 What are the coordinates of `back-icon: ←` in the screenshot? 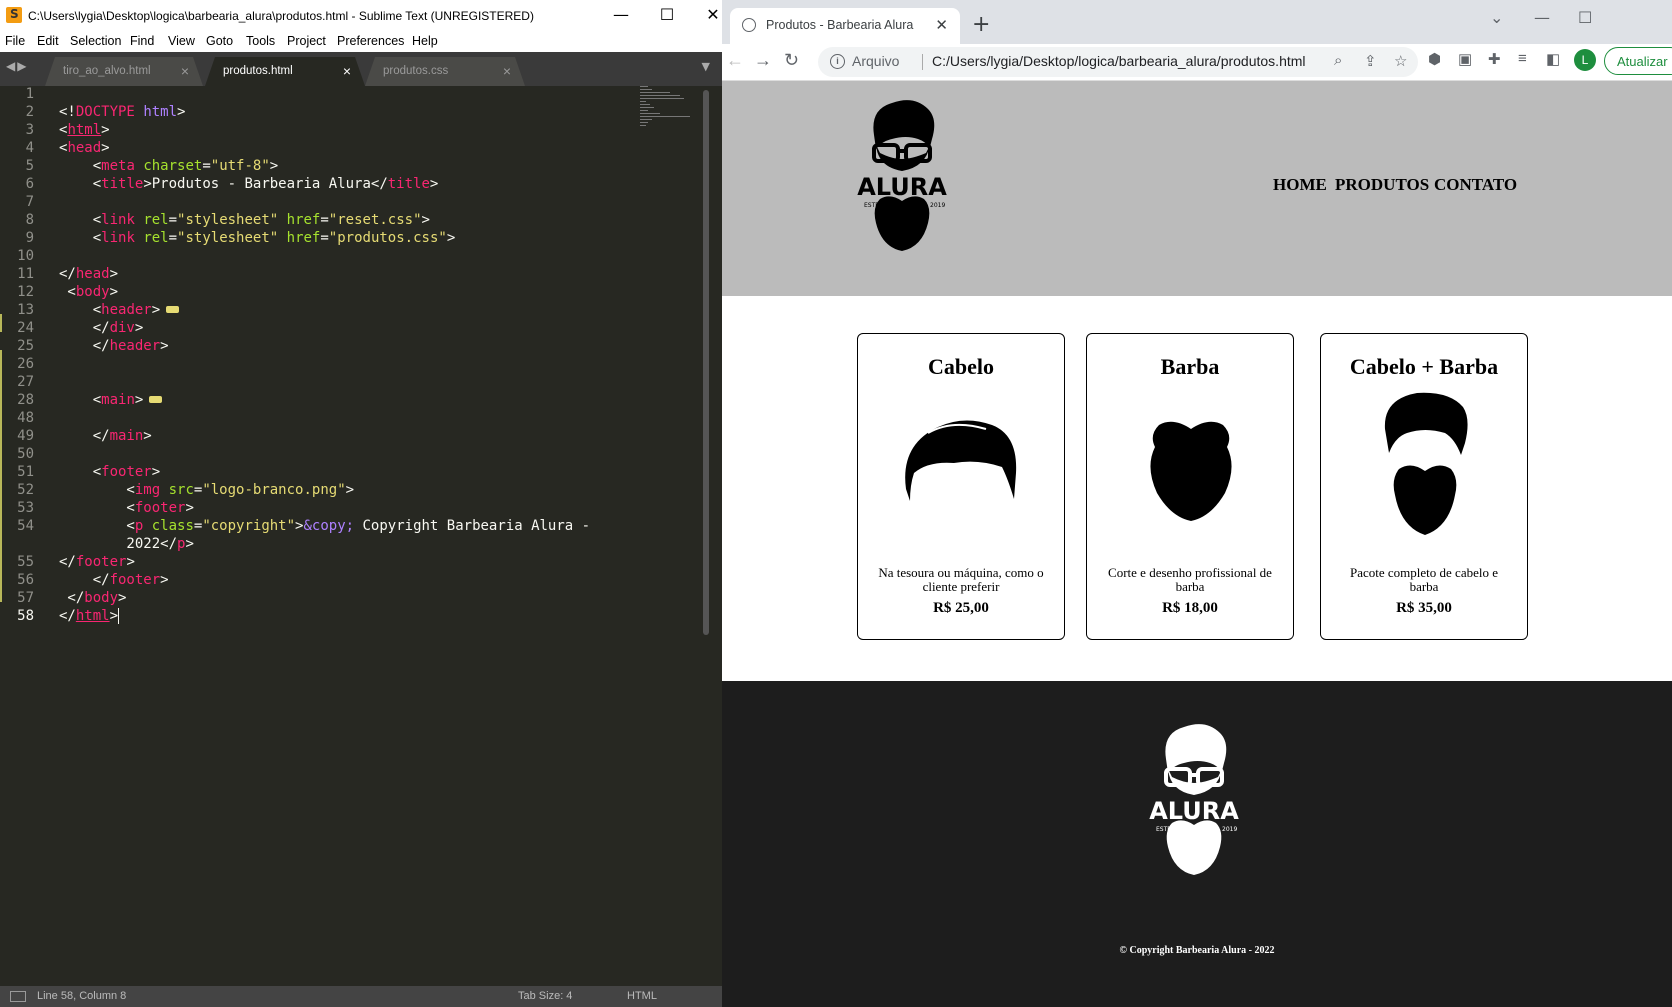 It's located at (735, 60).